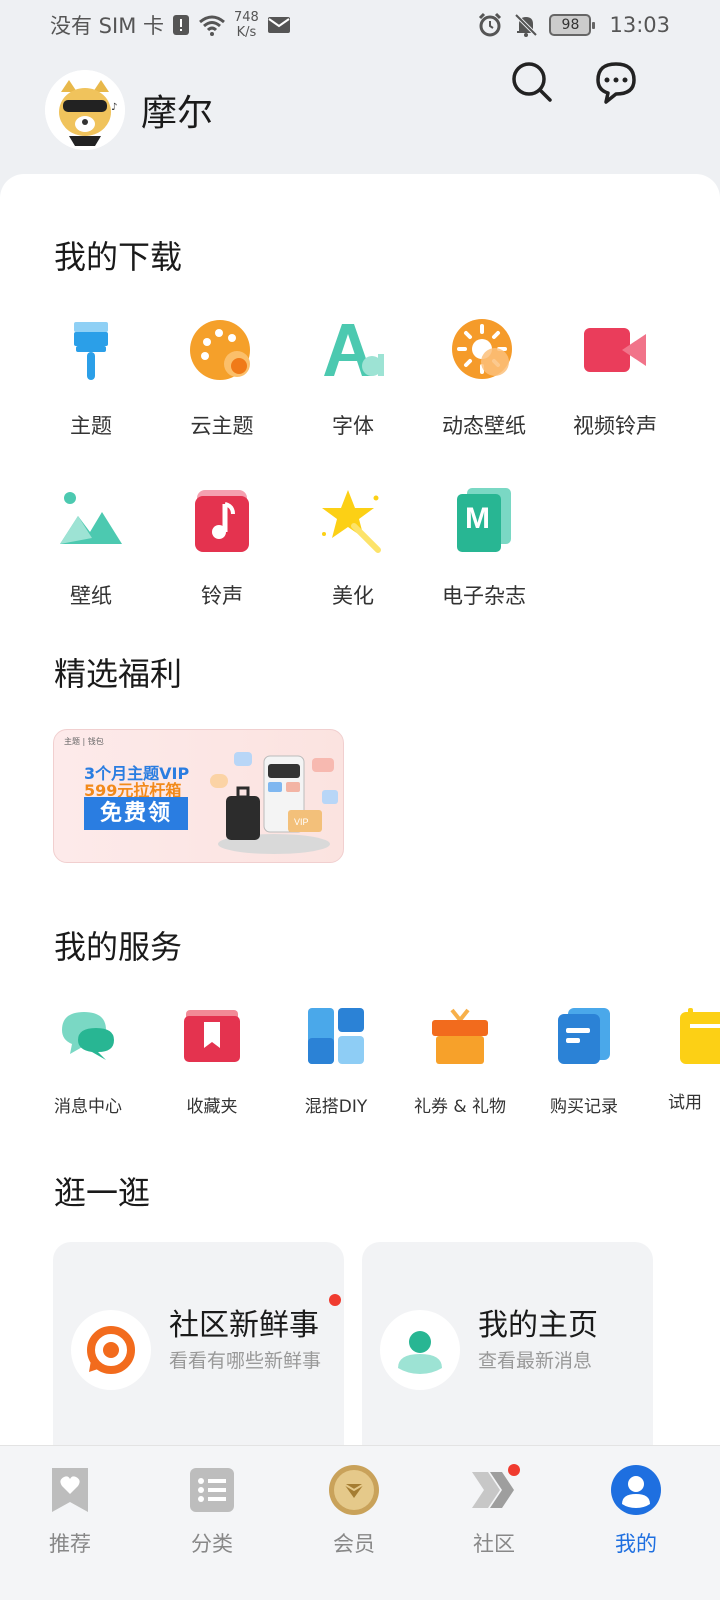 Image resolution: width=720 pixels, height=1600 pixels. Describe the element at coordinates (220, 350) in the screenshot. I see `cloud-theme-icon` at that location.